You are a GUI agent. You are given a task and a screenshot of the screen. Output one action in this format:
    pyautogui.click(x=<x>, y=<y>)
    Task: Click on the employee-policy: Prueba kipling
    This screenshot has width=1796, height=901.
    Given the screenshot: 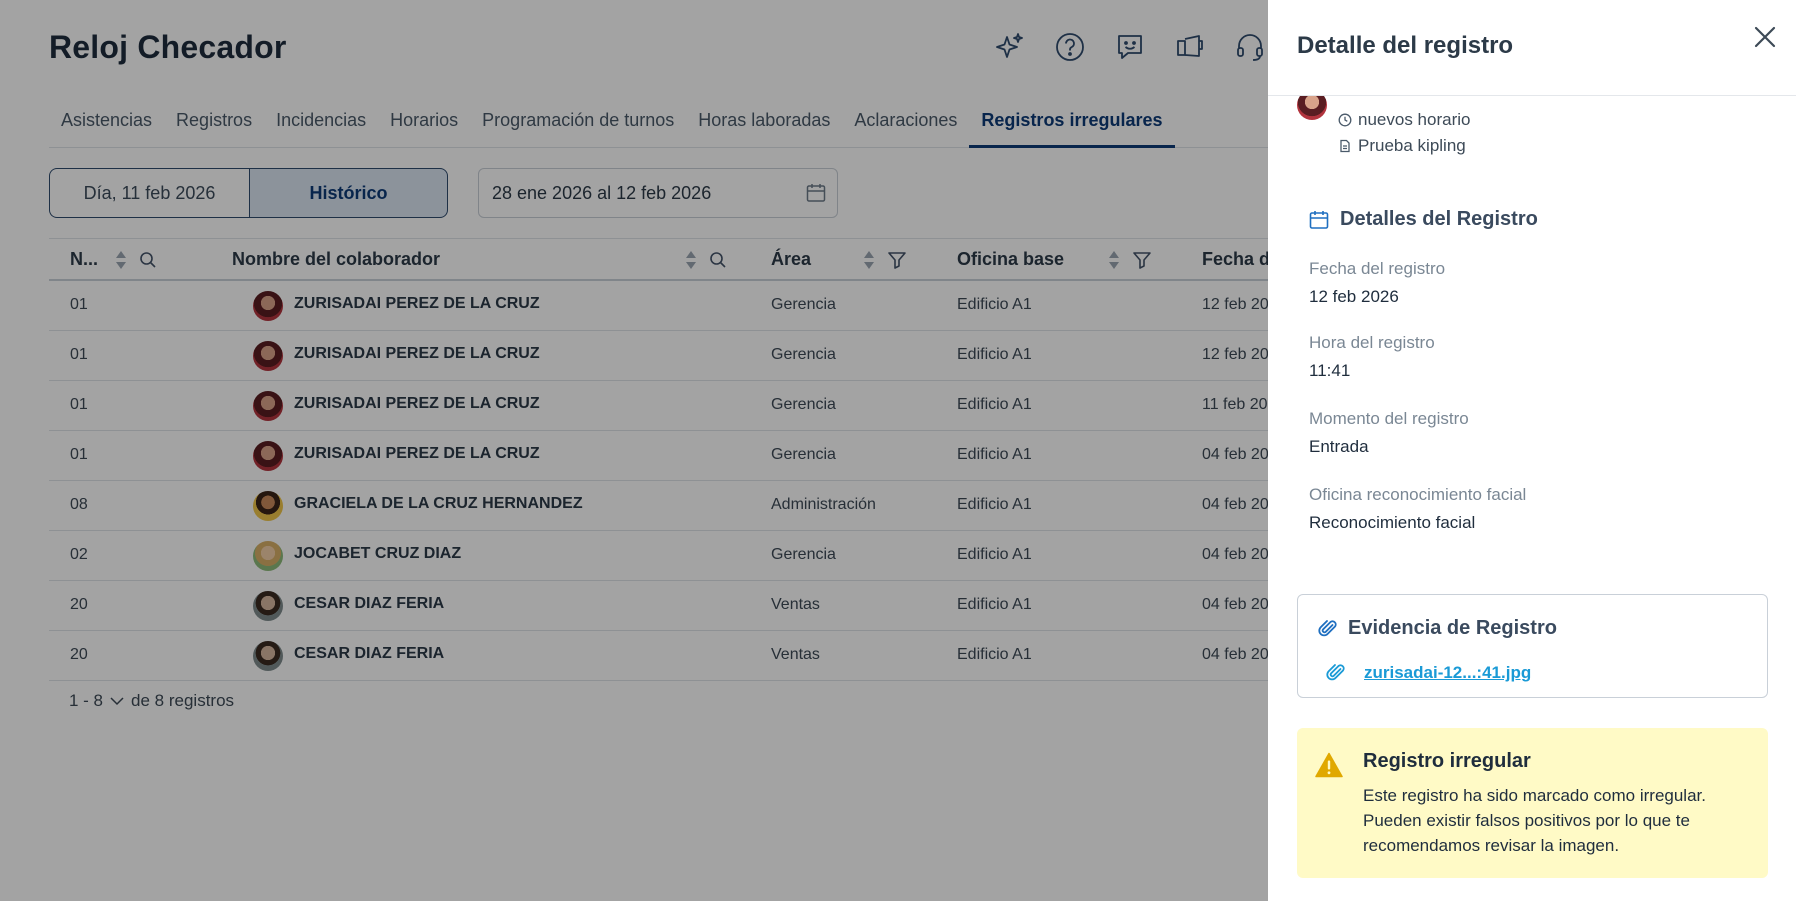 What is the action you would take?
    pyautogui.click(x=1402, y=146)
    